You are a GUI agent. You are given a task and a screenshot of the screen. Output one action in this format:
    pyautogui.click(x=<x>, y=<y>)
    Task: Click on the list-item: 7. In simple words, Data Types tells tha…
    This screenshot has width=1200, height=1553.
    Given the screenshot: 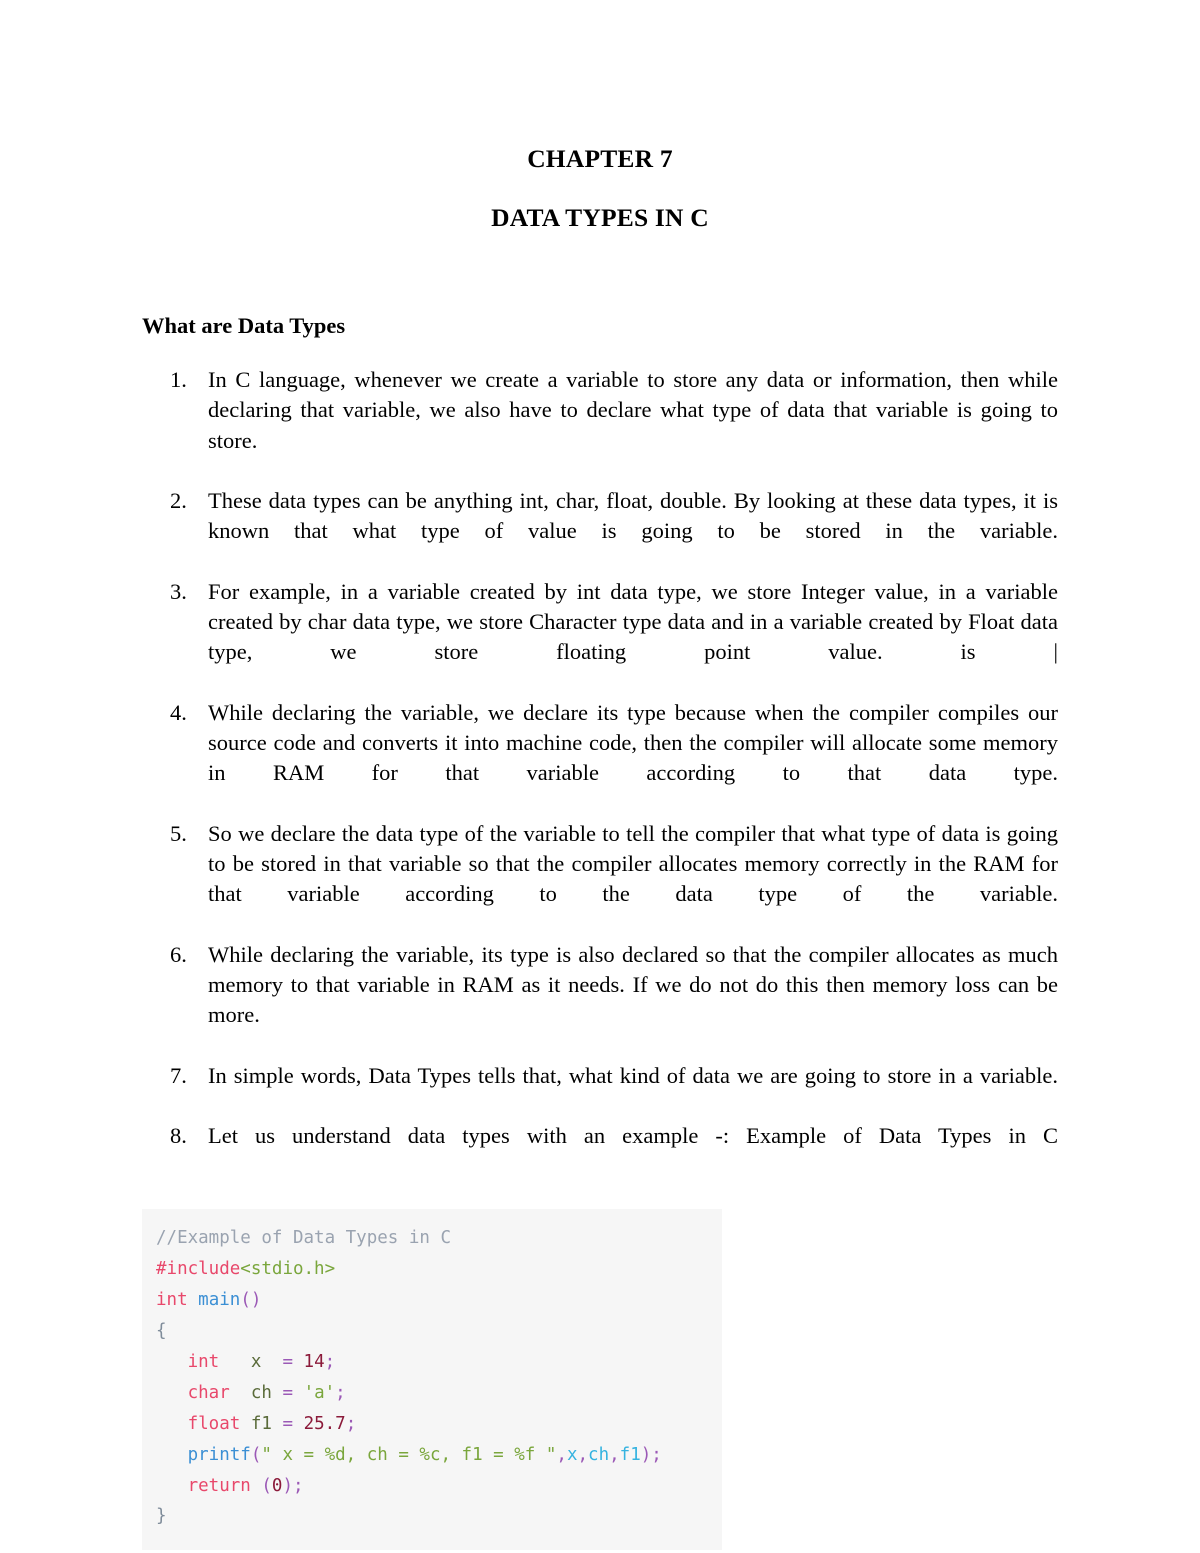 What is the action you would take?
    pyautogui.click(x=600, y=1091)
    